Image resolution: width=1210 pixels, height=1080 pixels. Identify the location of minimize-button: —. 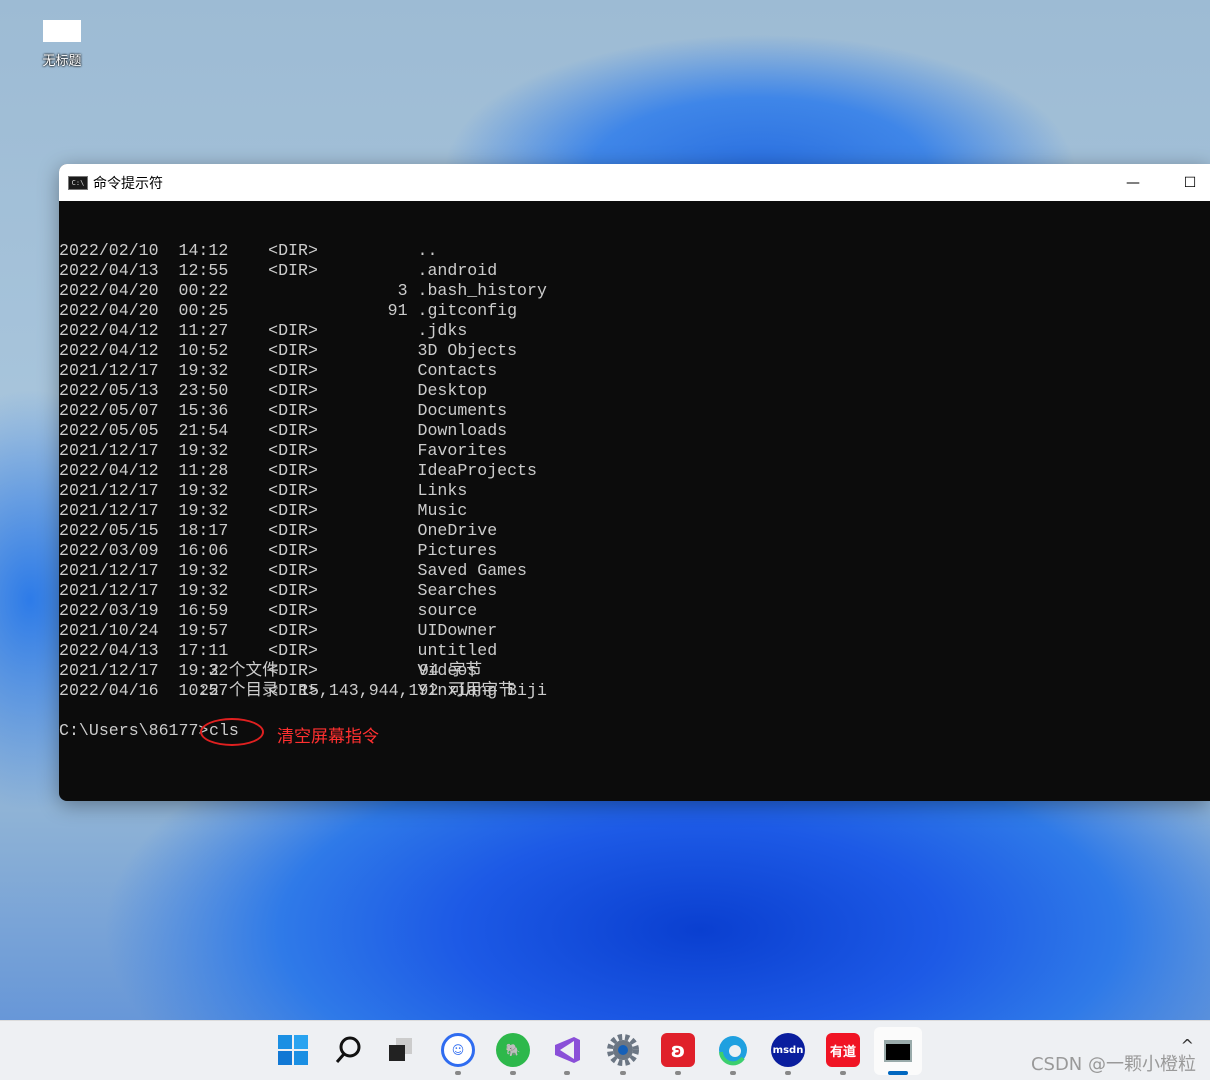
(1133, 182).